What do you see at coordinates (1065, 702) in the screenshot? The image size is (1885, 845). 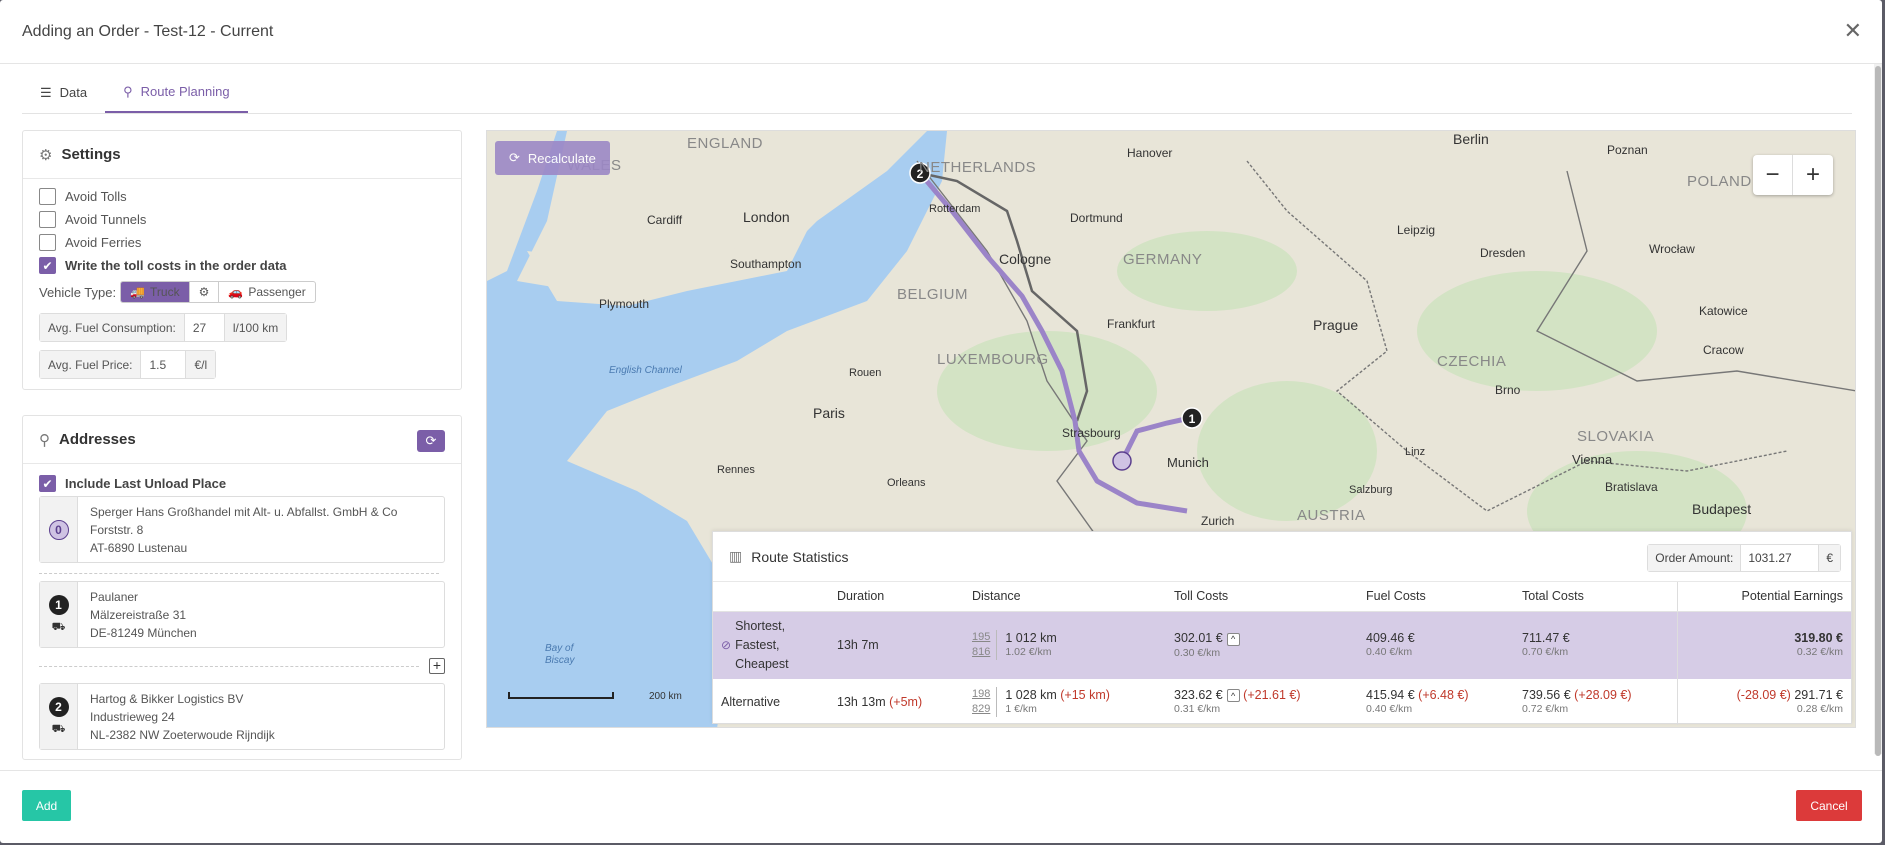 I see `distance-cell: 198 829 1 028 km (+15 km) 1 €/km` at bounding box center [1065, 702].